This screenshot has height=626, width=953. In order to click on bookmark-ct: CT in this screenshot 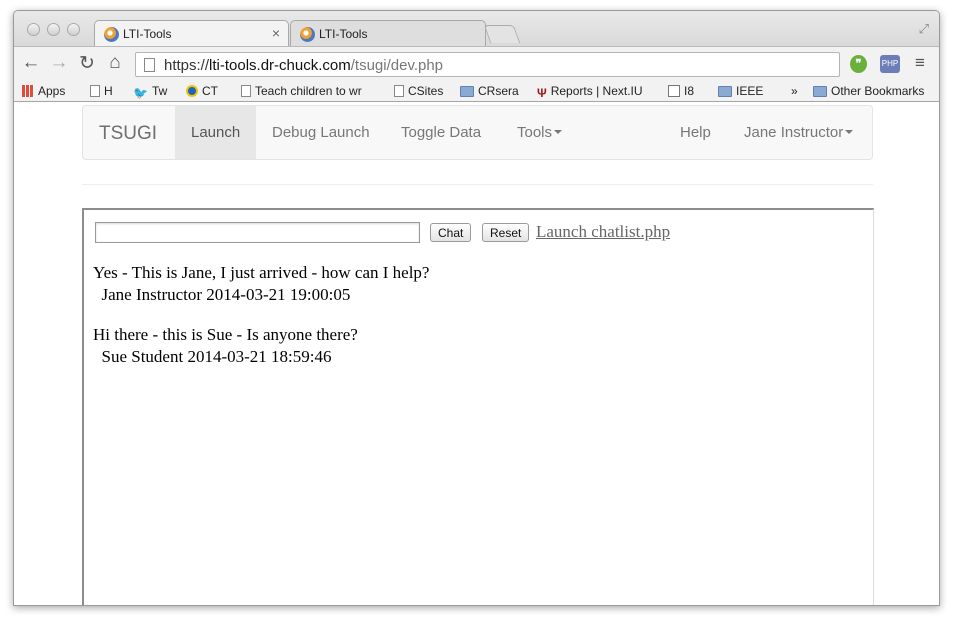, I will do `click(202, 91)`.